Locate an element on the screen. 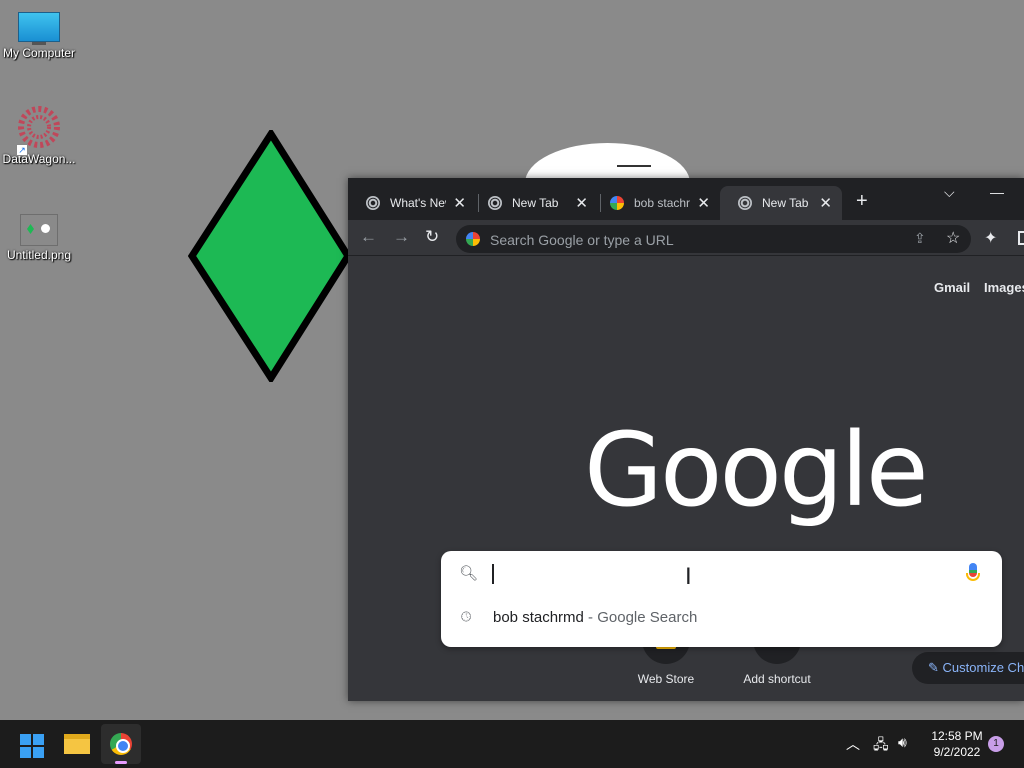  tab-new-tab-1: New Tab ✕ is located at coordinates (534, 203).